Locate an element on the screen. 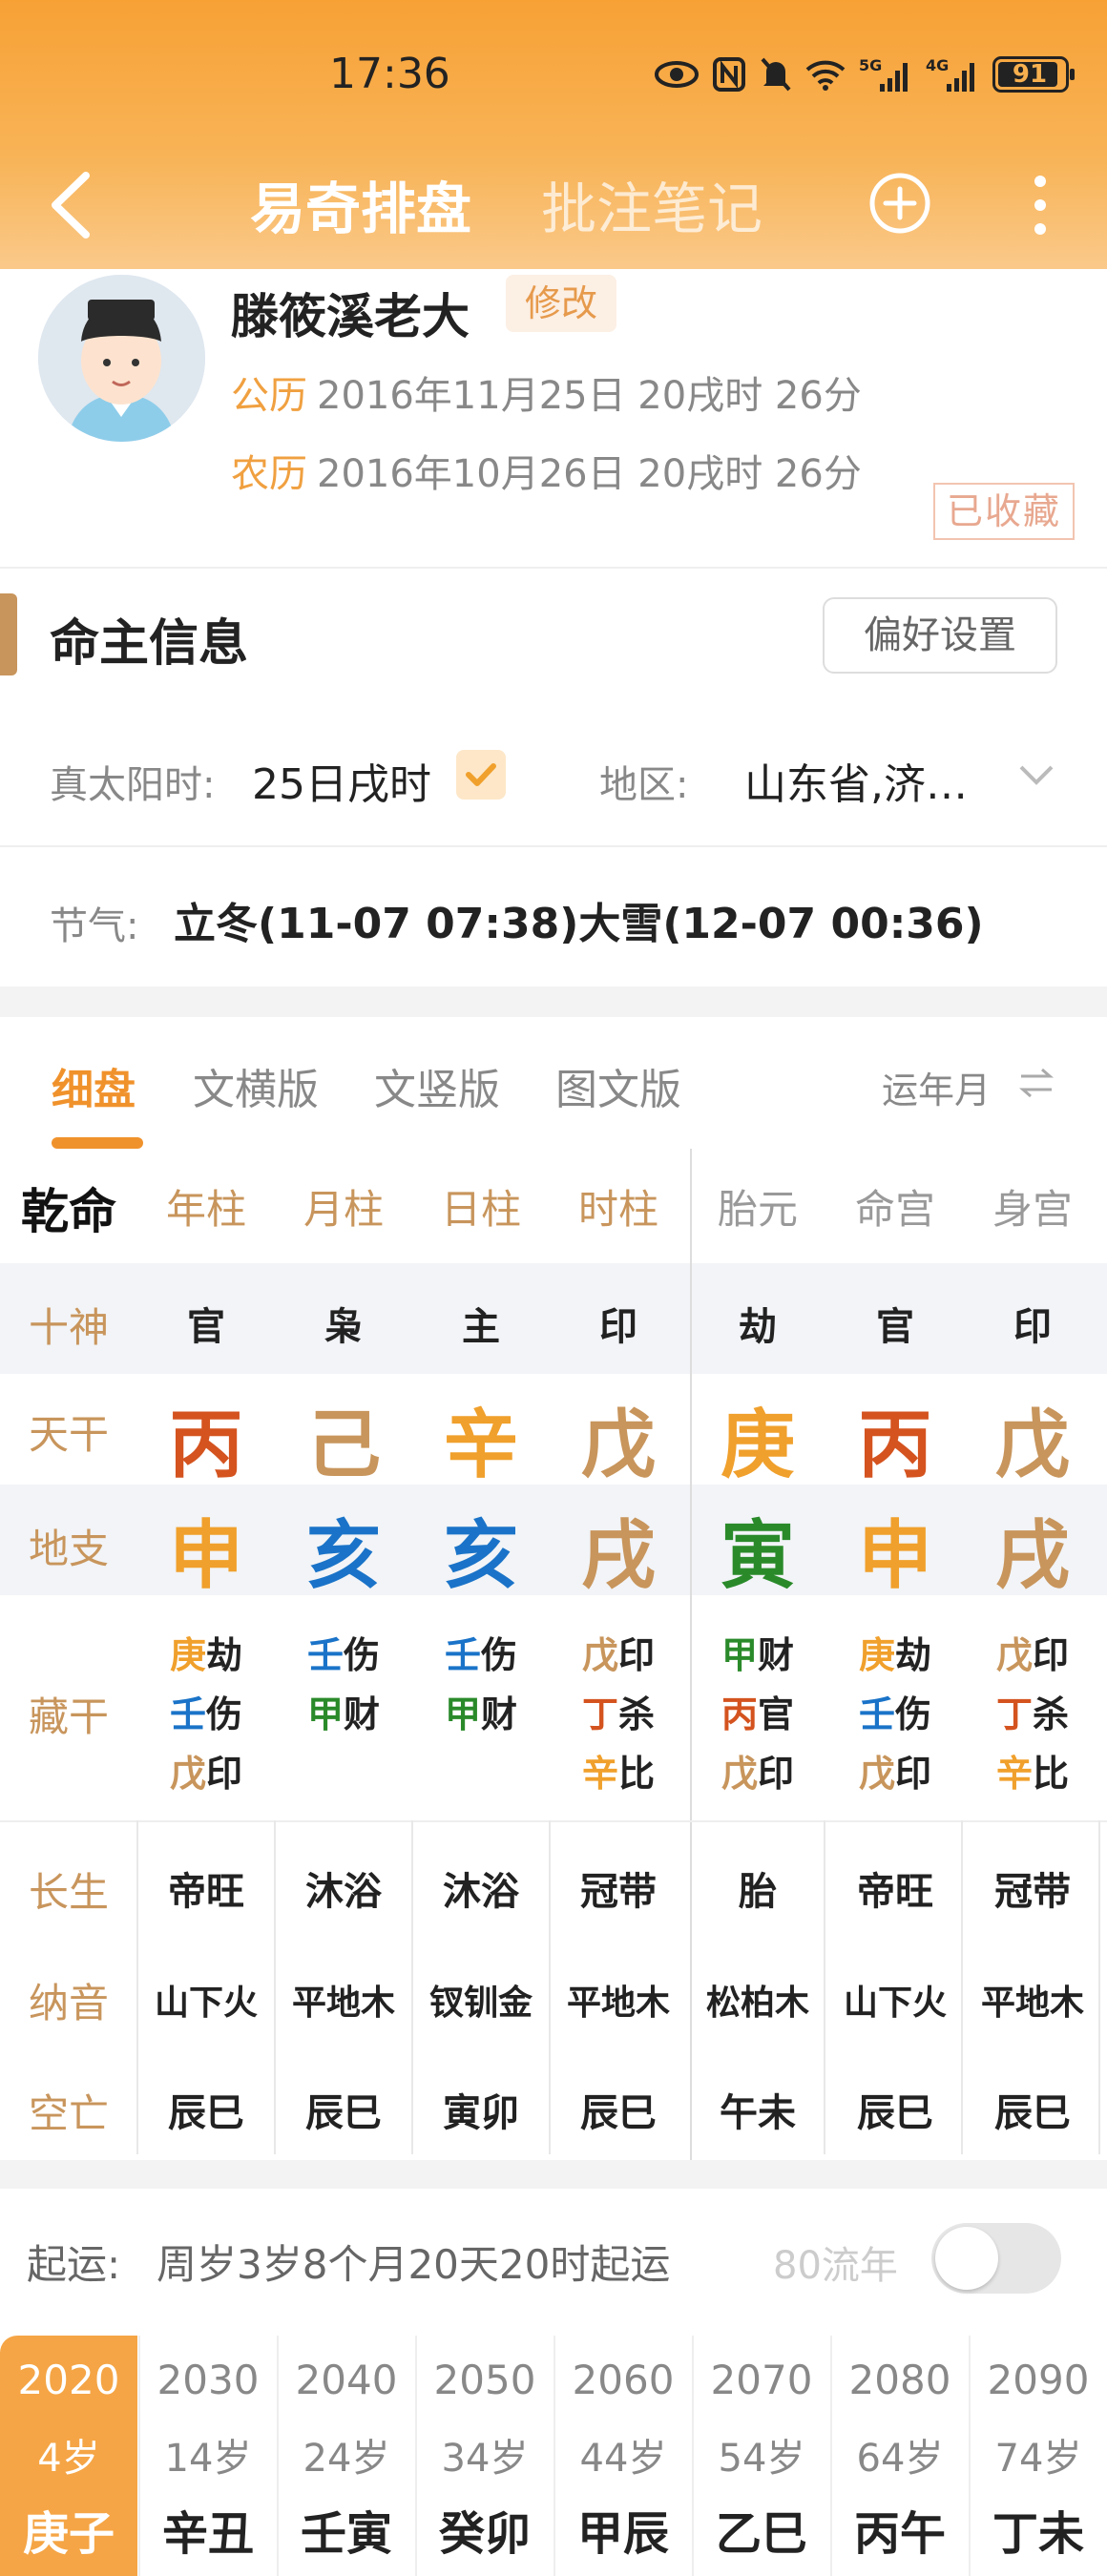  section-marker is located at coordinates (8, 634).